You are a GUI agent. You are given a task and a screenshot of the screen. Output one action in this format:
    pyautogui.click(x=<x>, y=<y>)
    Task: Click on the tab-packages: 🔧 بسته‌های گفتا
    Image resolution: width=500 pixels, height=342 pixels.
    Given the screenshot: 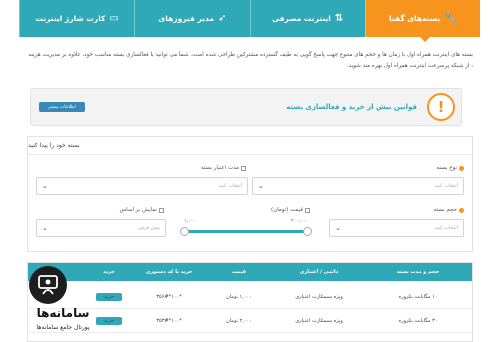 What is the action you would take?
    pyautogui.click(x=422, y=18)
    